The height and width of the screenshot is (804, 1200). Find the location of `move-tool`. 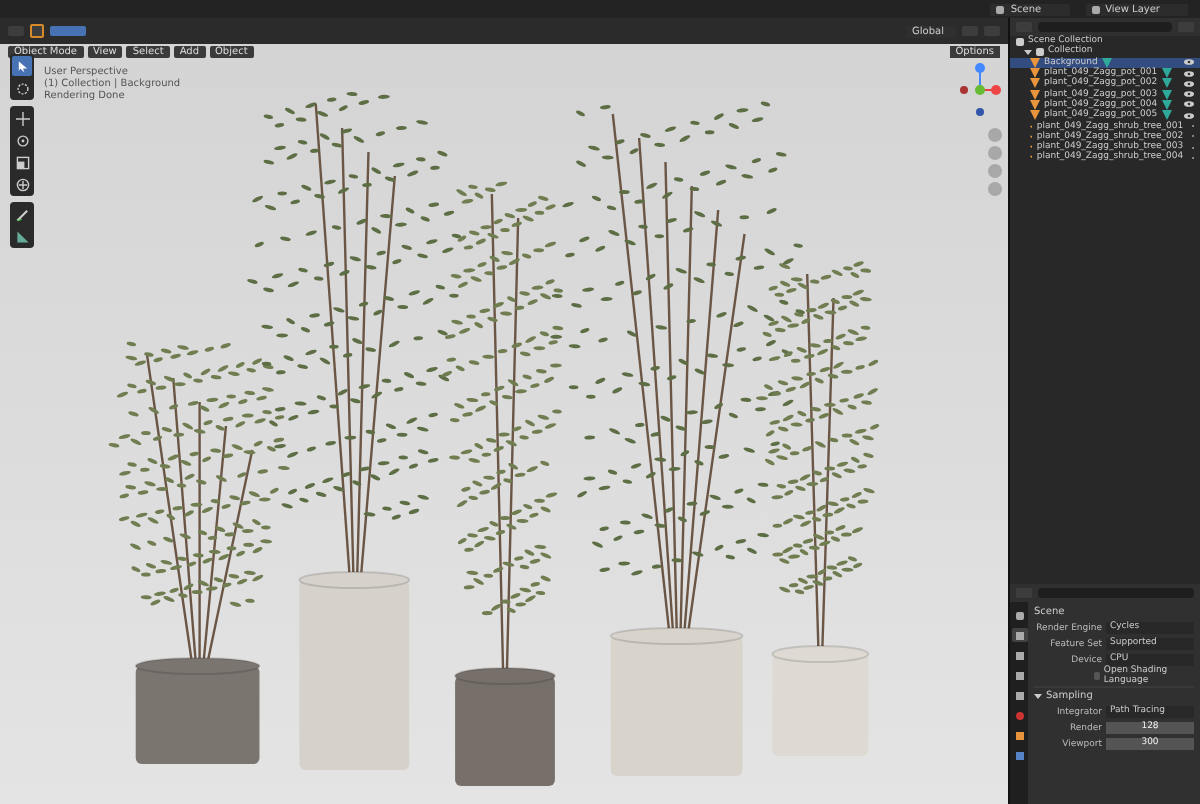

move-tool is located at coordinates (22, 118).